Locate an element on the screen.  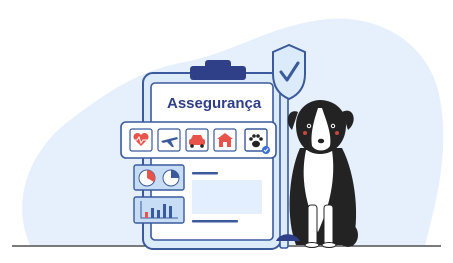
paw-pet-icon is located at coordinates (257, 141).